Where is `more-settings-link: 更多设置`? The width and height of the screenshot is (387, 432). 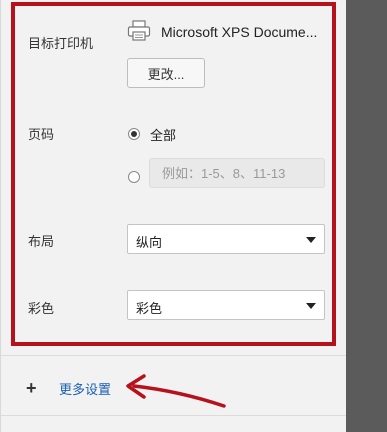 more-settings-link: 更多设置 is located at coordinates (85, 388).